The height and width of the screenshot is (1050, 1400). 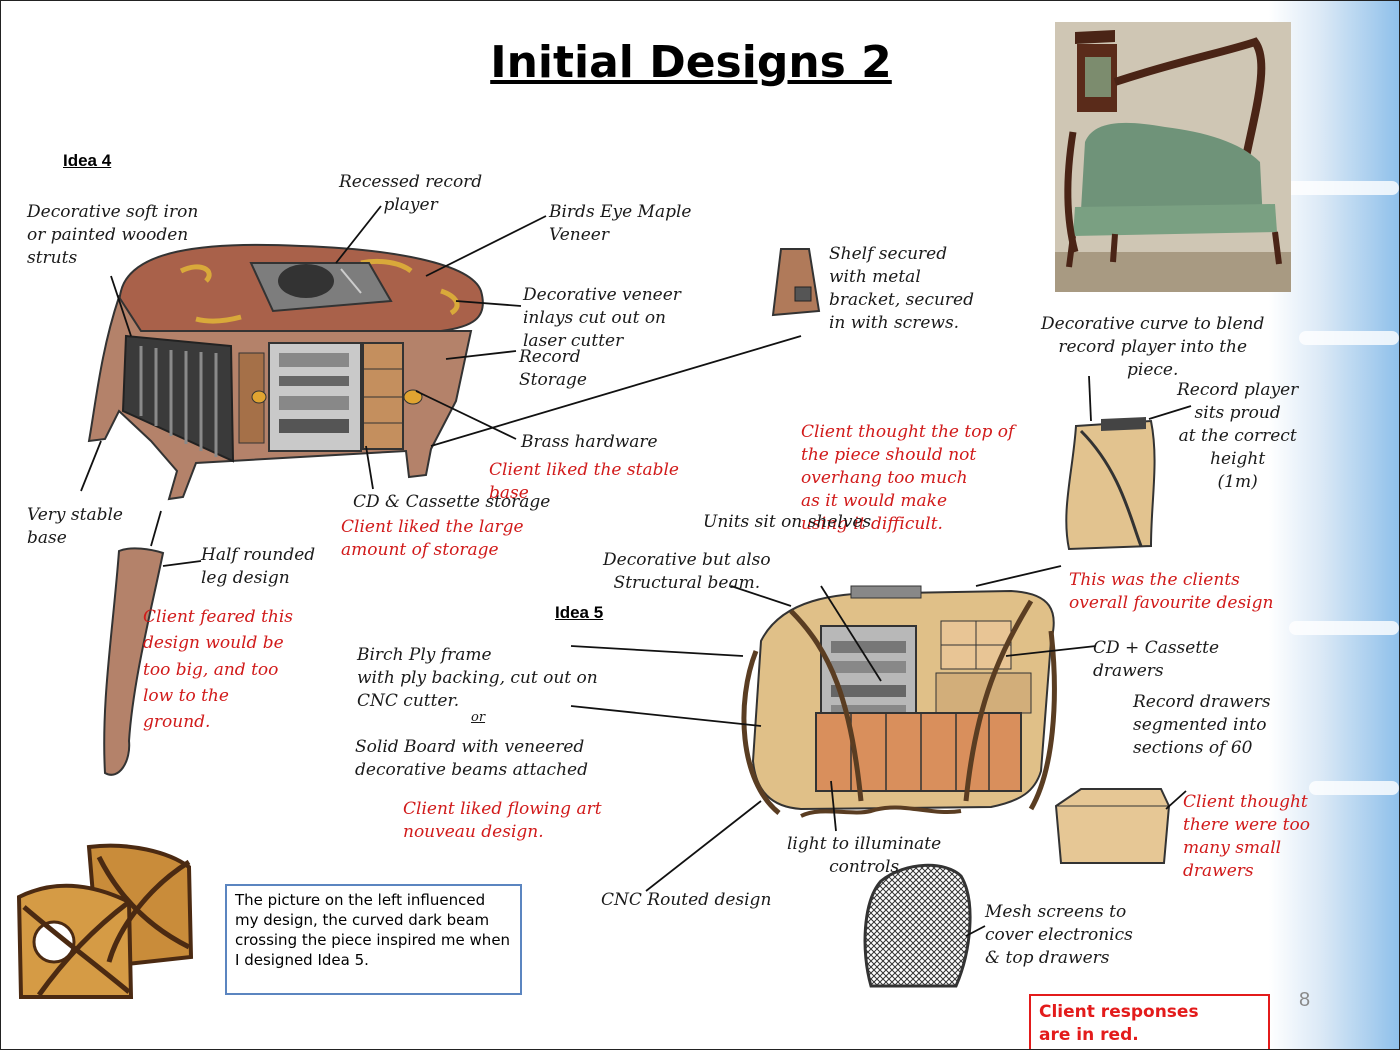 What do you see at coordinates (258, 566) in the screenshot?
I see `note-half-rounded: Half rounded leg design` at bounding box center [258, 566].